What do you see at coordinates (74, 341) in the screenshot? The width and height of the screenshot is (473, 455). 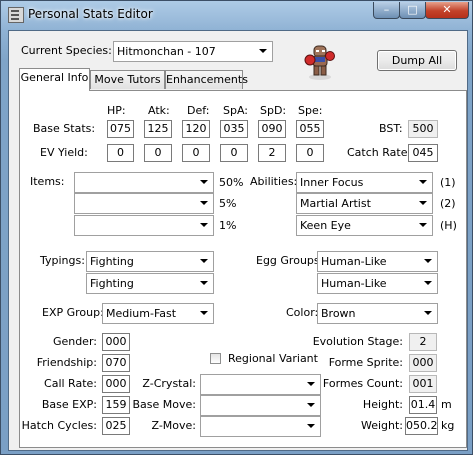 I see `gender-label: Gender:` at bounding box center [74, 341].